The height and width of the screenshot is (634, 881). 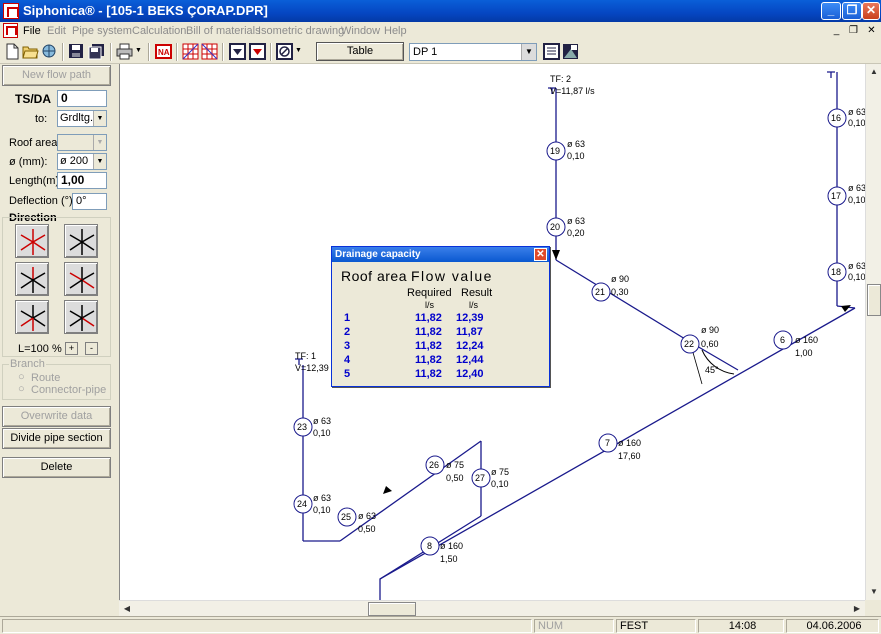 What do you see at coordinates (127, 609) in the screenshot?
I see `scroll-left-icon: ◀` at bounding box center [127, 609].